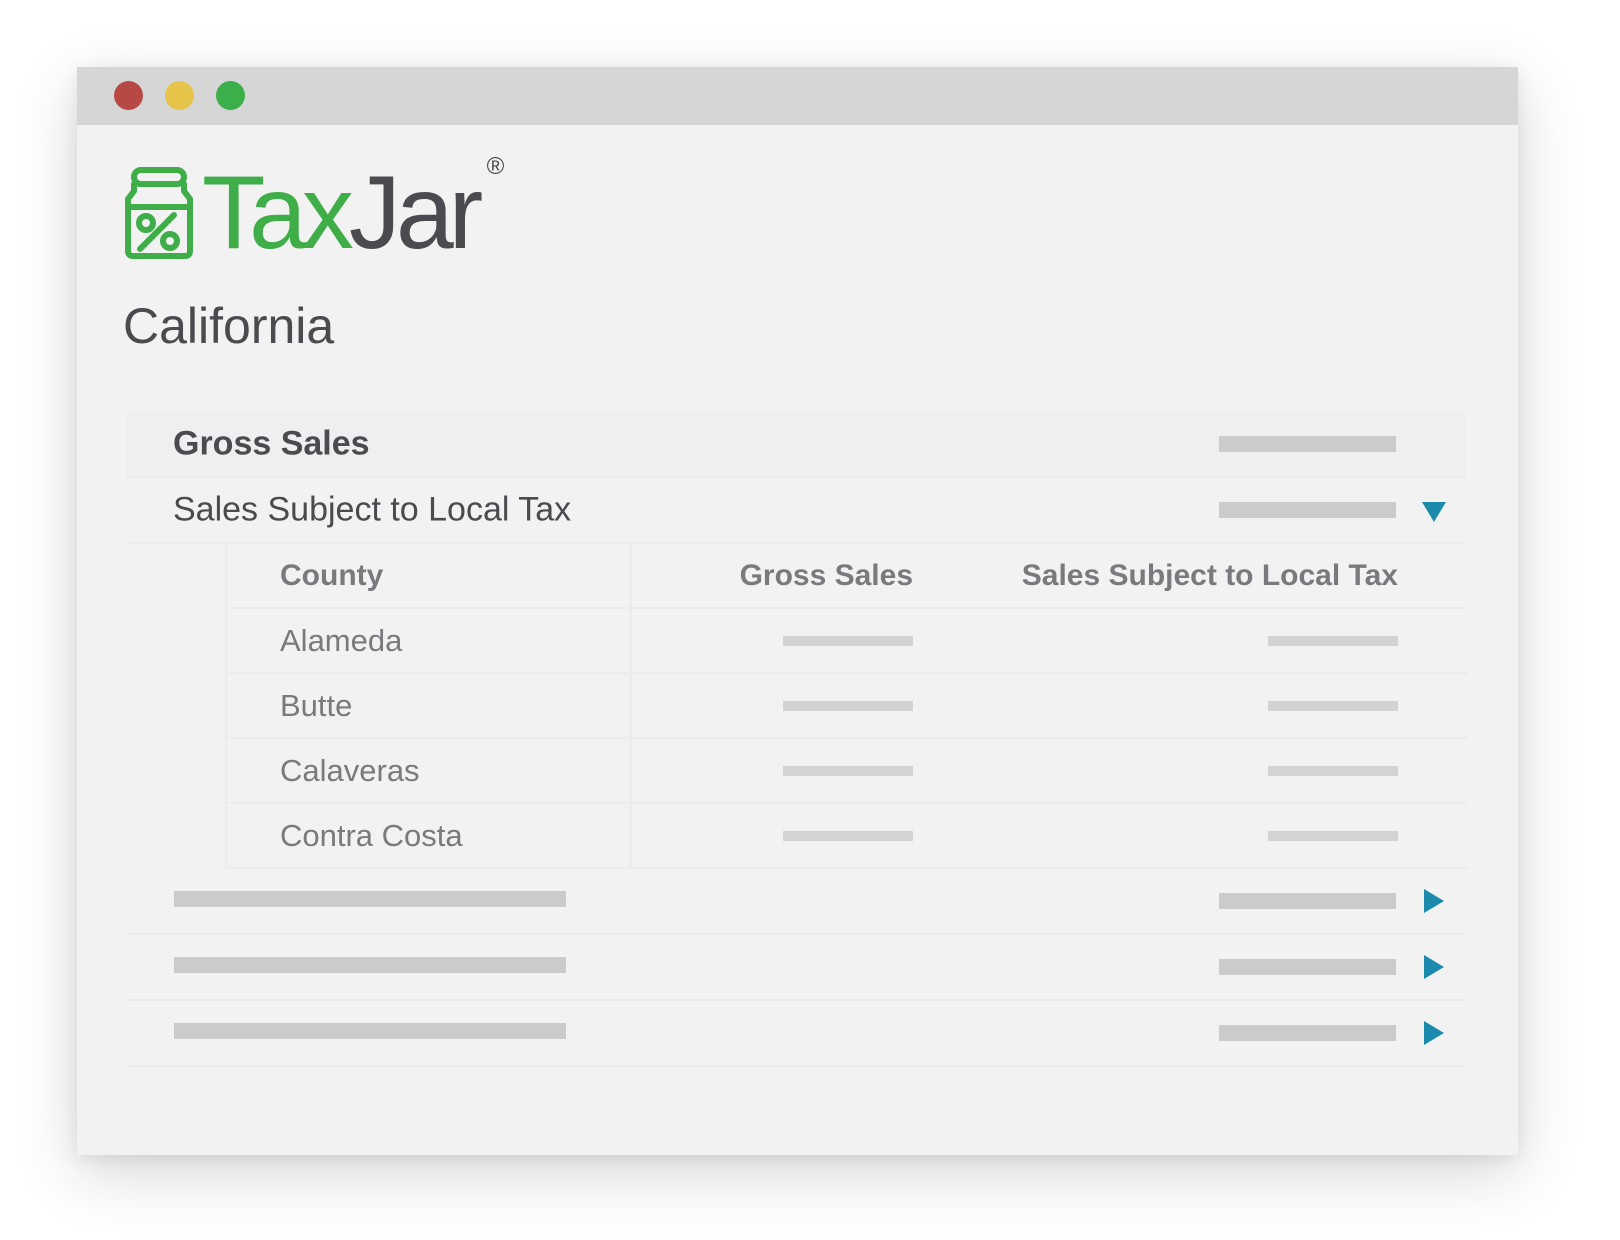 This screenshot has width=1620, height=1240. What do you see at coordinates (797, 96) in the screenshot?
I see `title-bar` at bounding box center [797, 96].